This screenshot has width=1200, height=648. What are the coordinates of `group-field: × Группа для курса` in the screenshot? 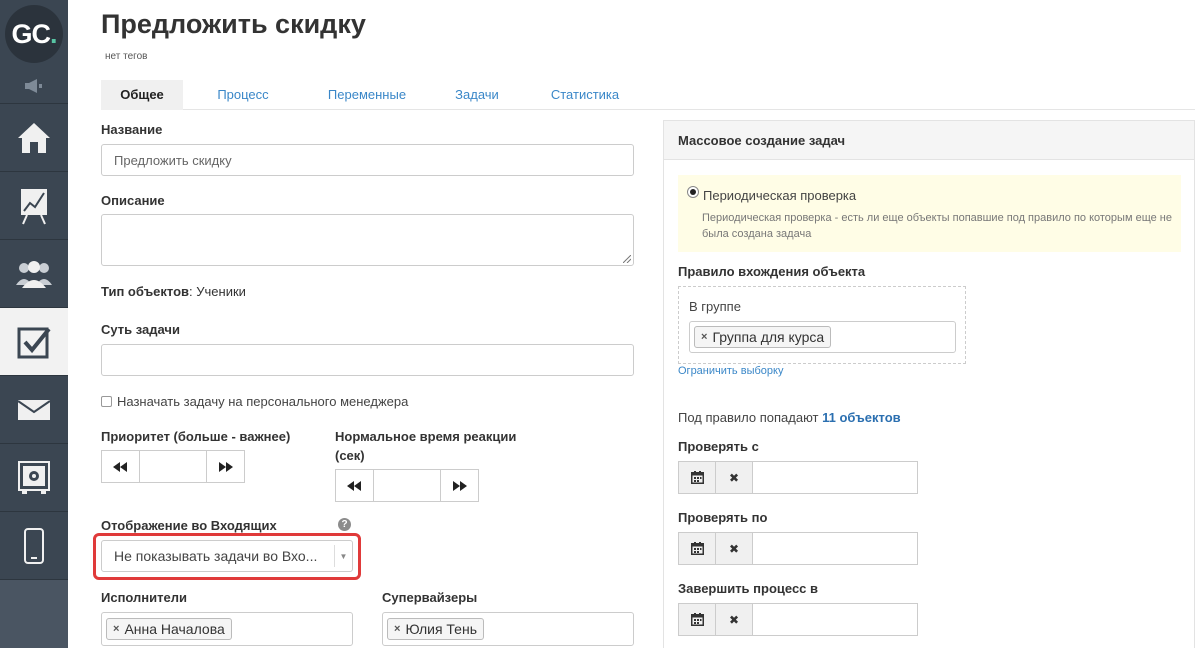 It's located at (822, 337).